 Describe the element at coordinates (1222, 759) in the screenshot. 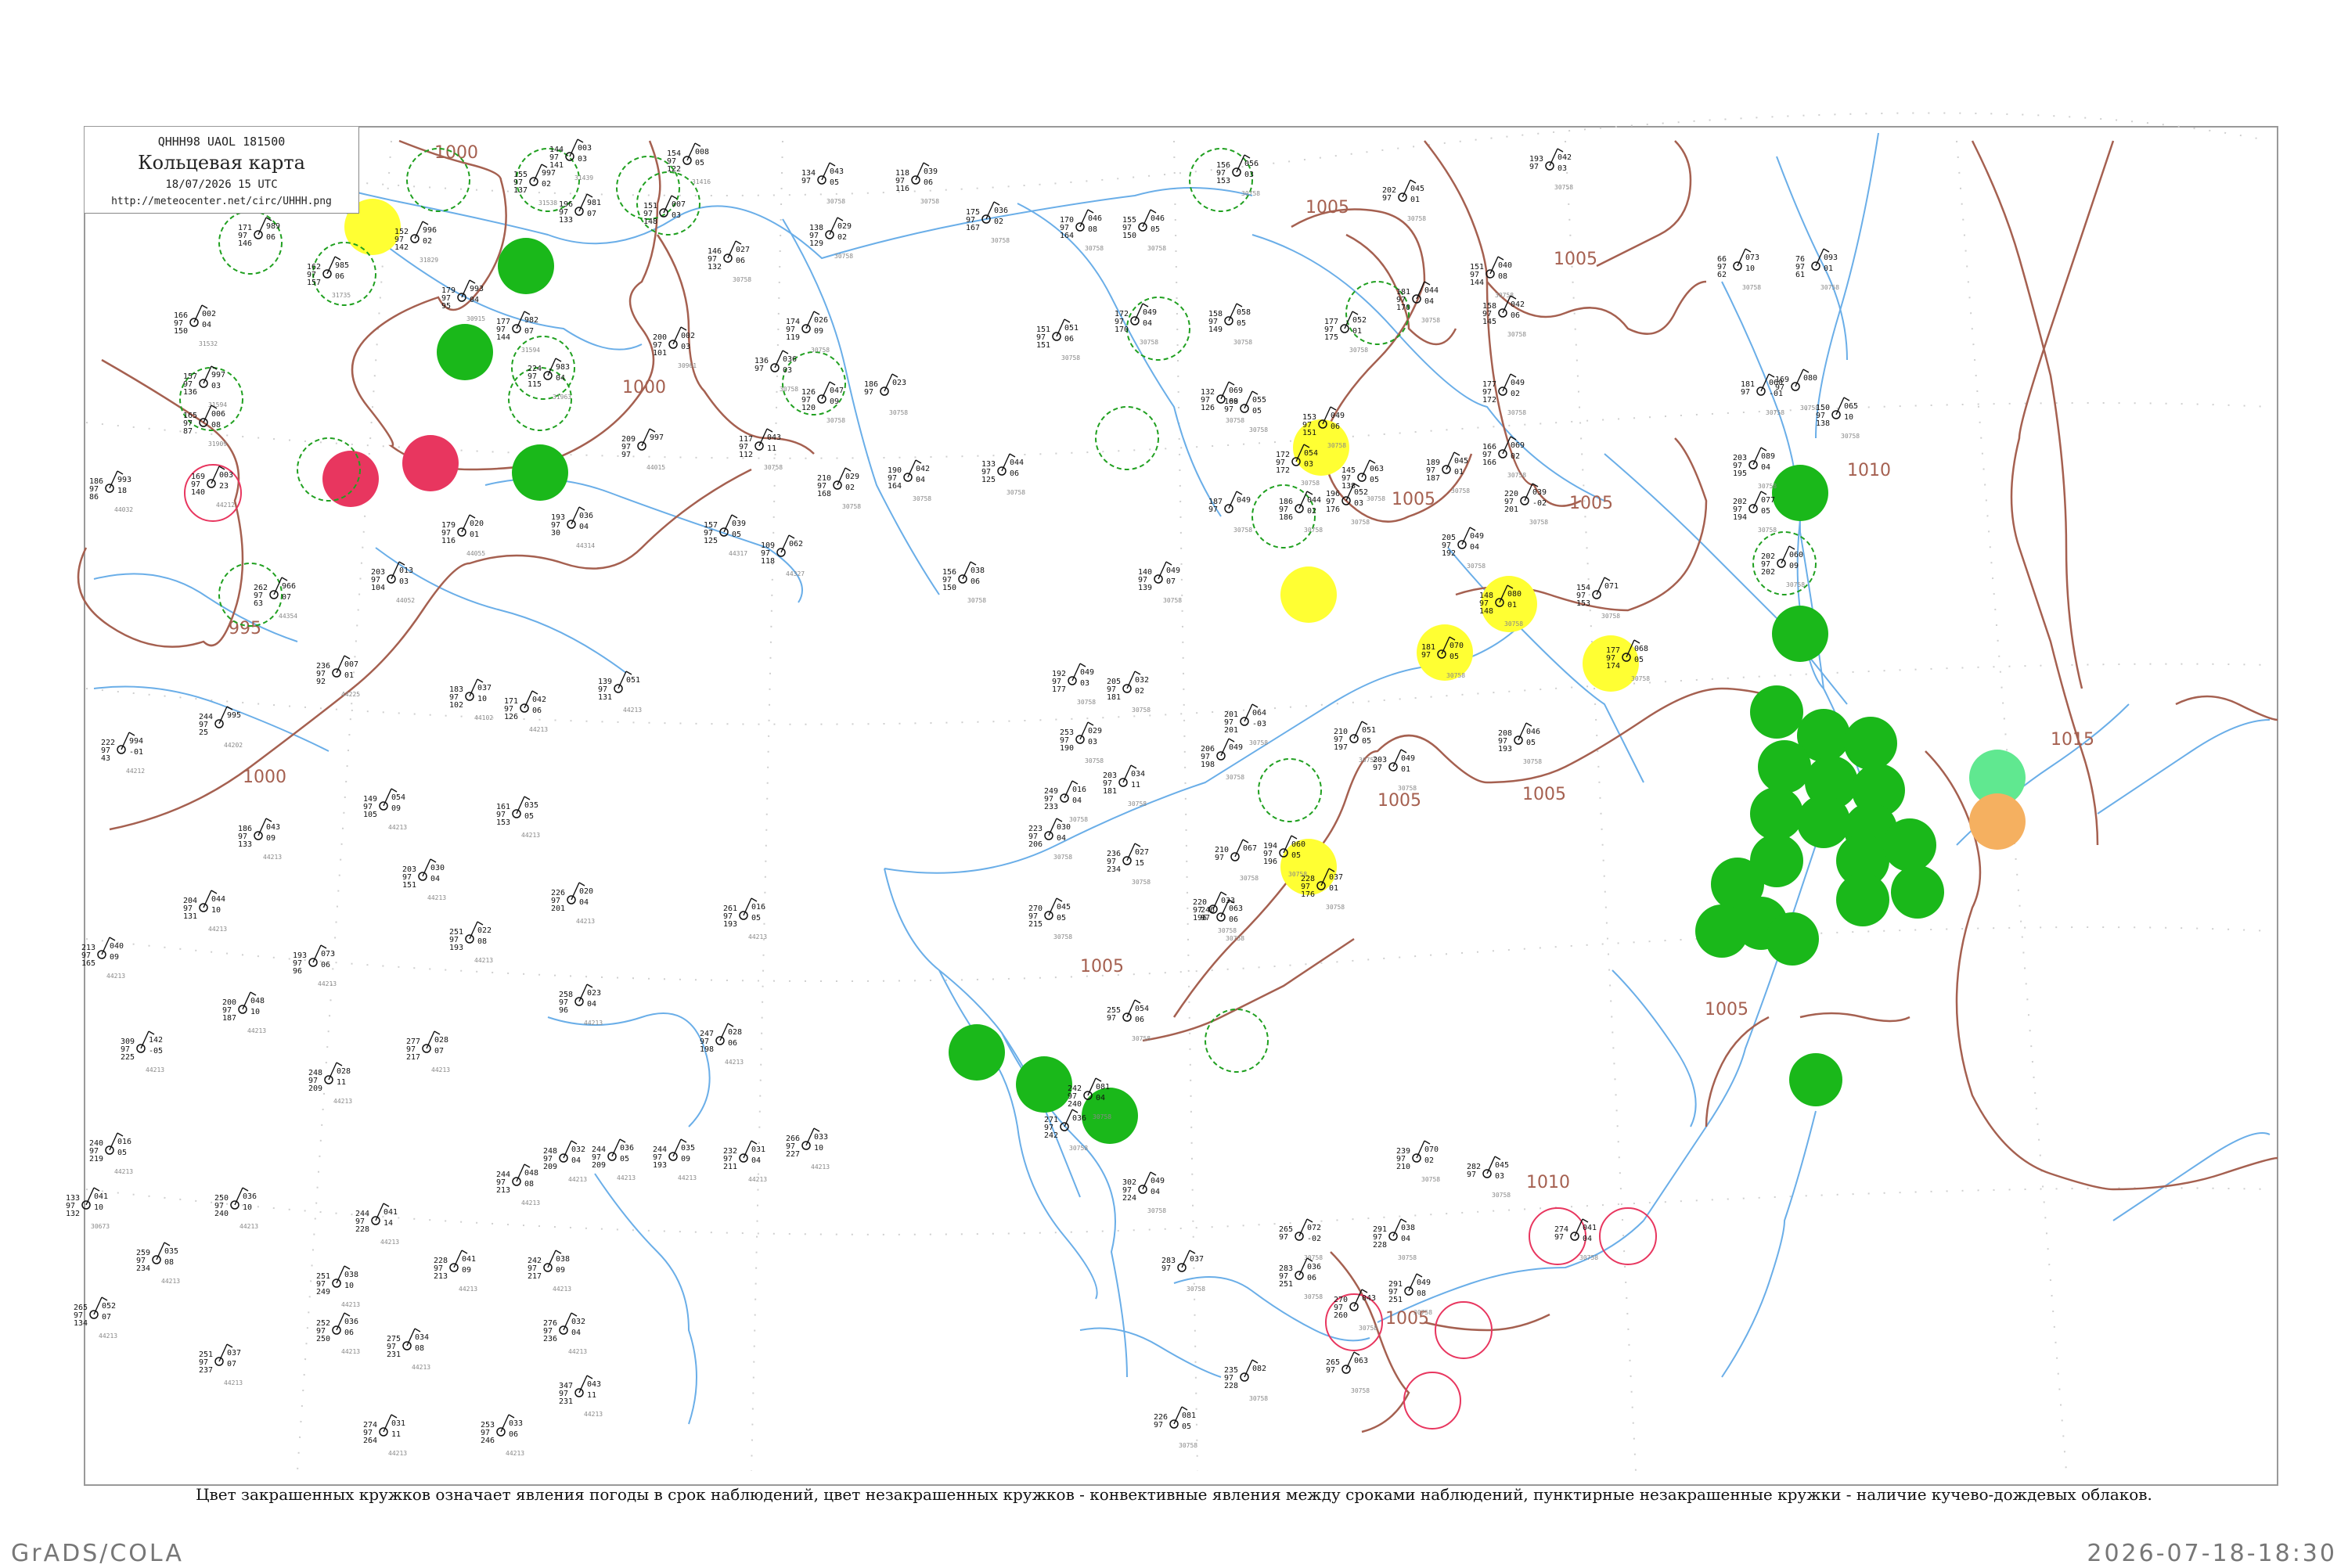

I see `station-model: 2061980499730758` at that location.